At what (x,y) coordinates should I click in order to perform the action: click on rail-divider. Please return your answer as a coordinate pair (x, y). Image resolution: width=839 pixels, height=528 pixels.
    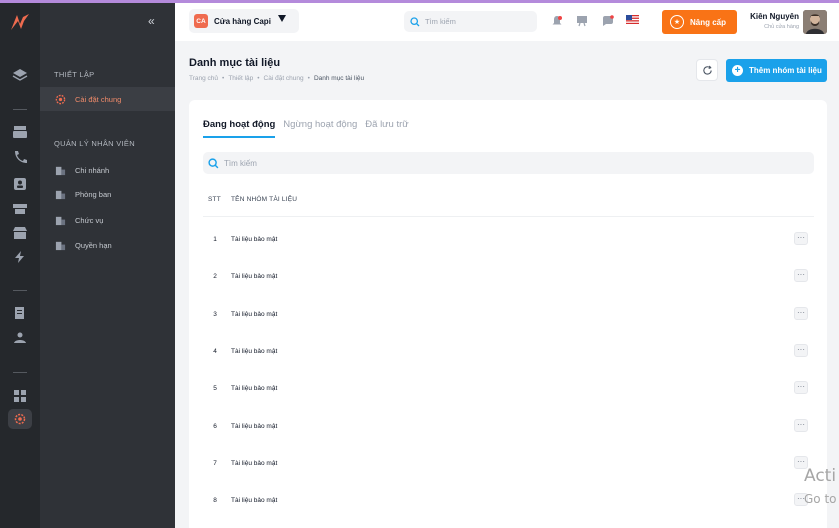
    Looking at the image, I should click on (20, 290).